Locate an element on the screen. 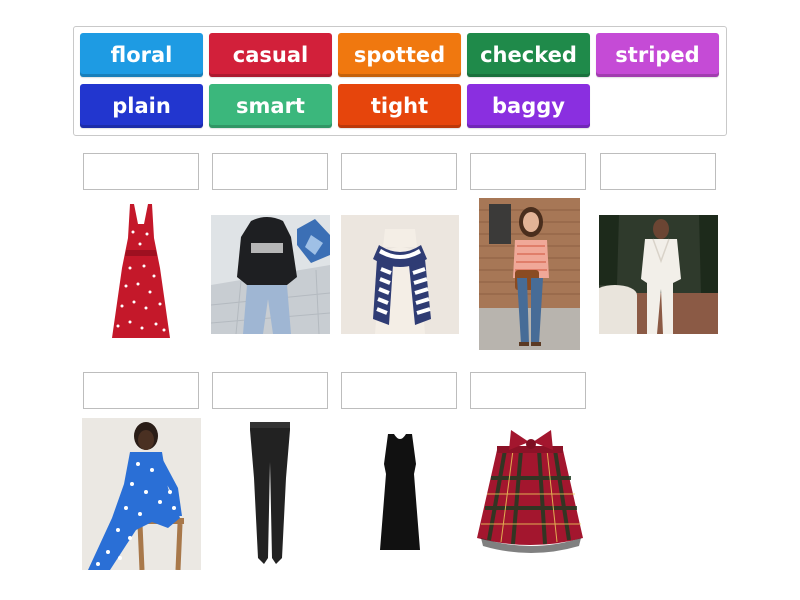  white-suit-photo is located at coordinates (658, 274).